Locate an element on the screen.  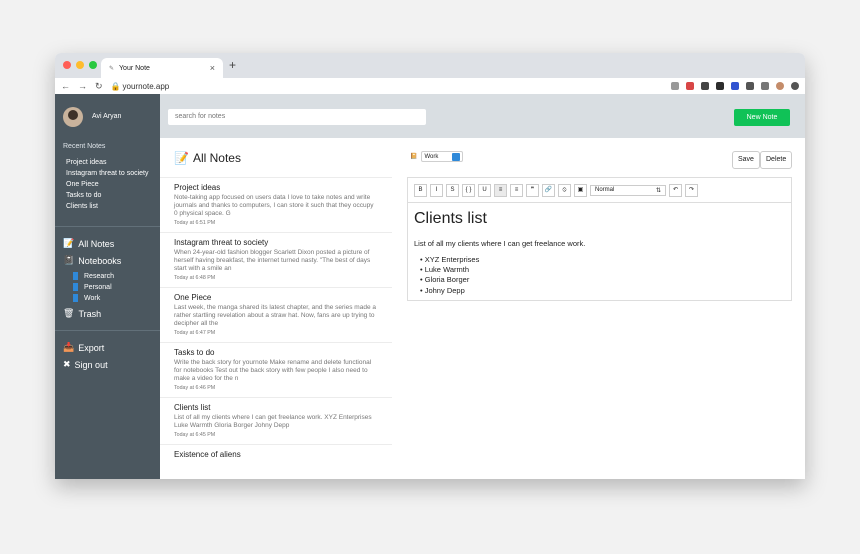
window-controls is located at coordinates (80, 65).